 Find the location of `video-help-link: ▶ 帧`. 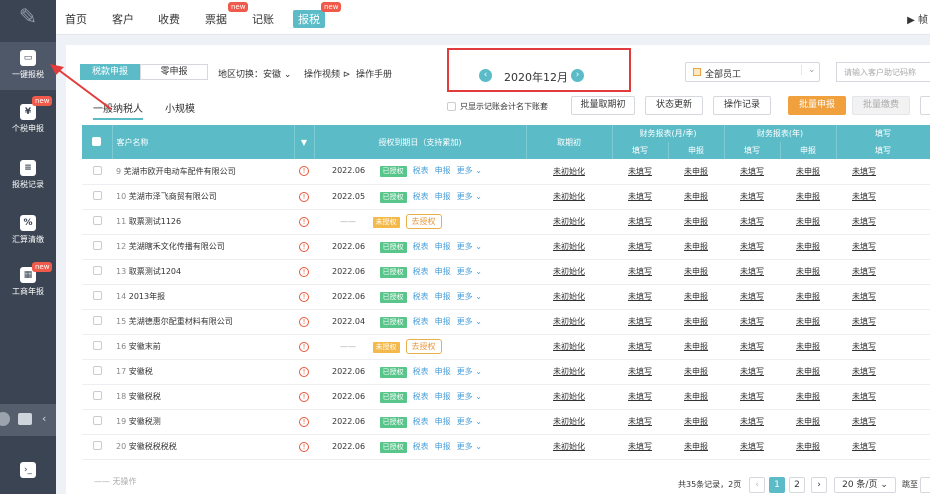

video-help-link: ▶ 帧 is located at coordinates (917, 18).